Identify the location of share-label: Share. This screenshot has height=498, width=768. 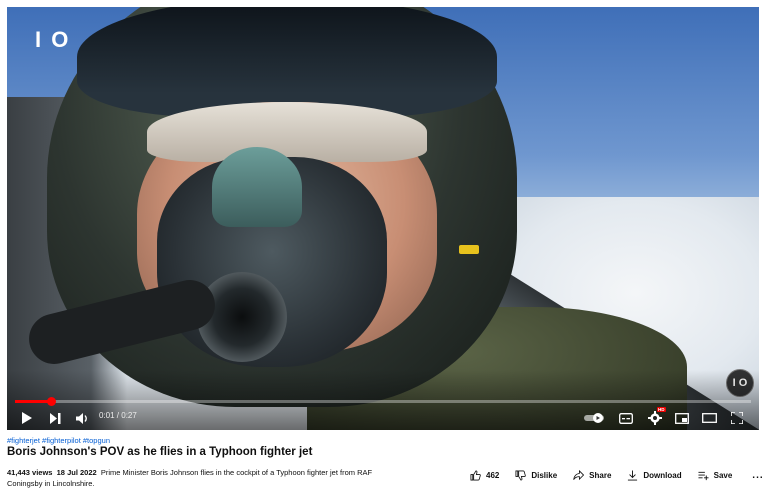
(600, 475).